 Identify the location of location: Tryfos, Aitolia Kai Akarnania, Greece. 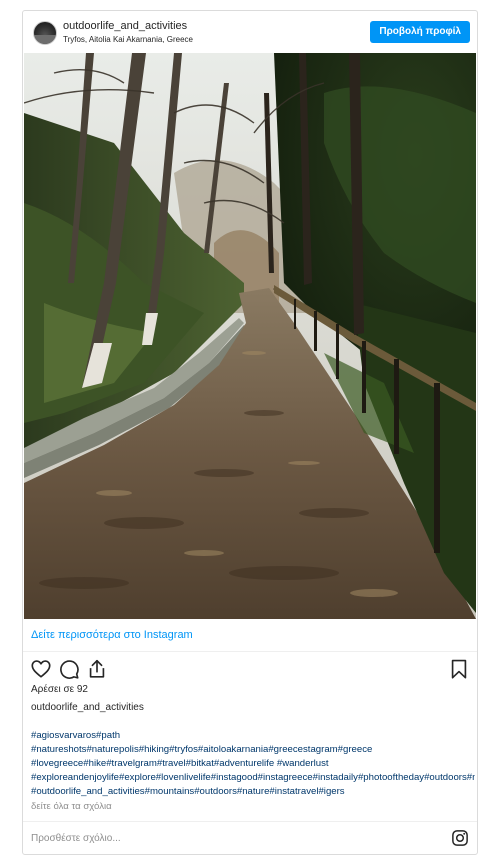
(128, 39).